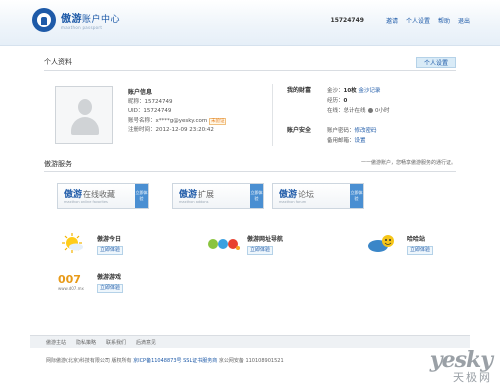 The width and height of the screenshot is (500, 389). I want to click on personal-settings-button: 个人设置, so click(436, 62).